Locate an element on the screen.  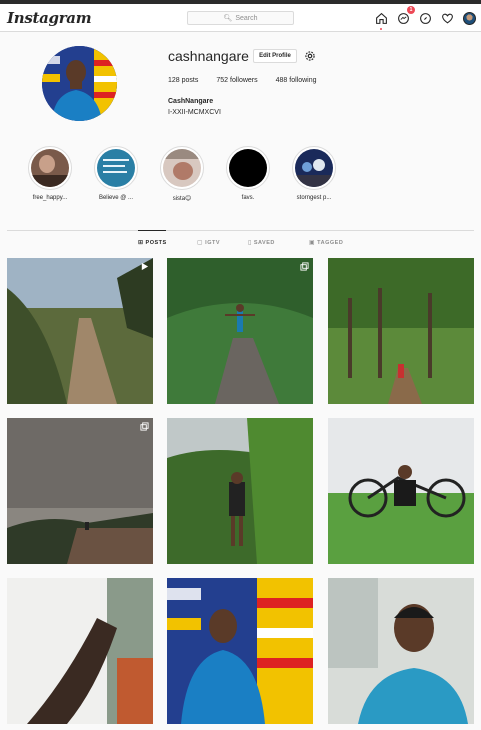
tabs-divider is located at coordinates (240, 230).